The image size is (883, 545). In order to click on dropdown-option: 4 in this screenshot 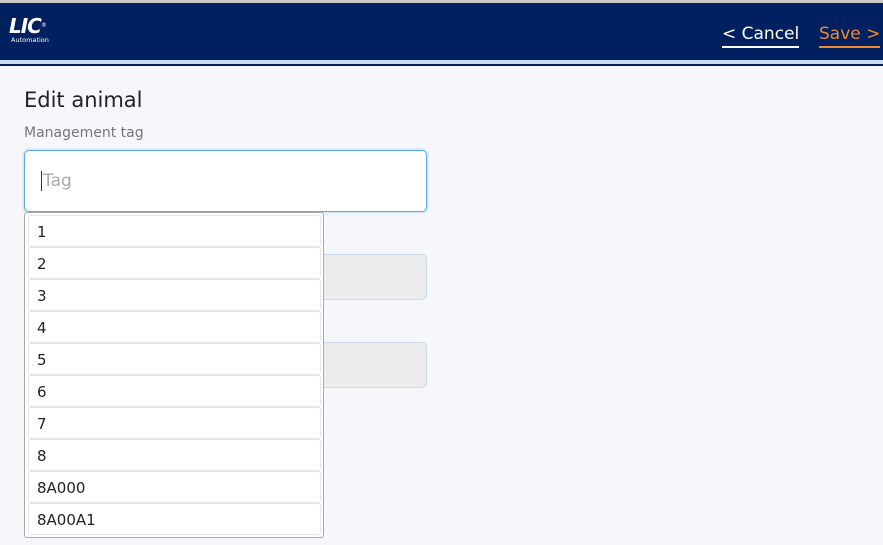, I will do `click(174, 327)`.